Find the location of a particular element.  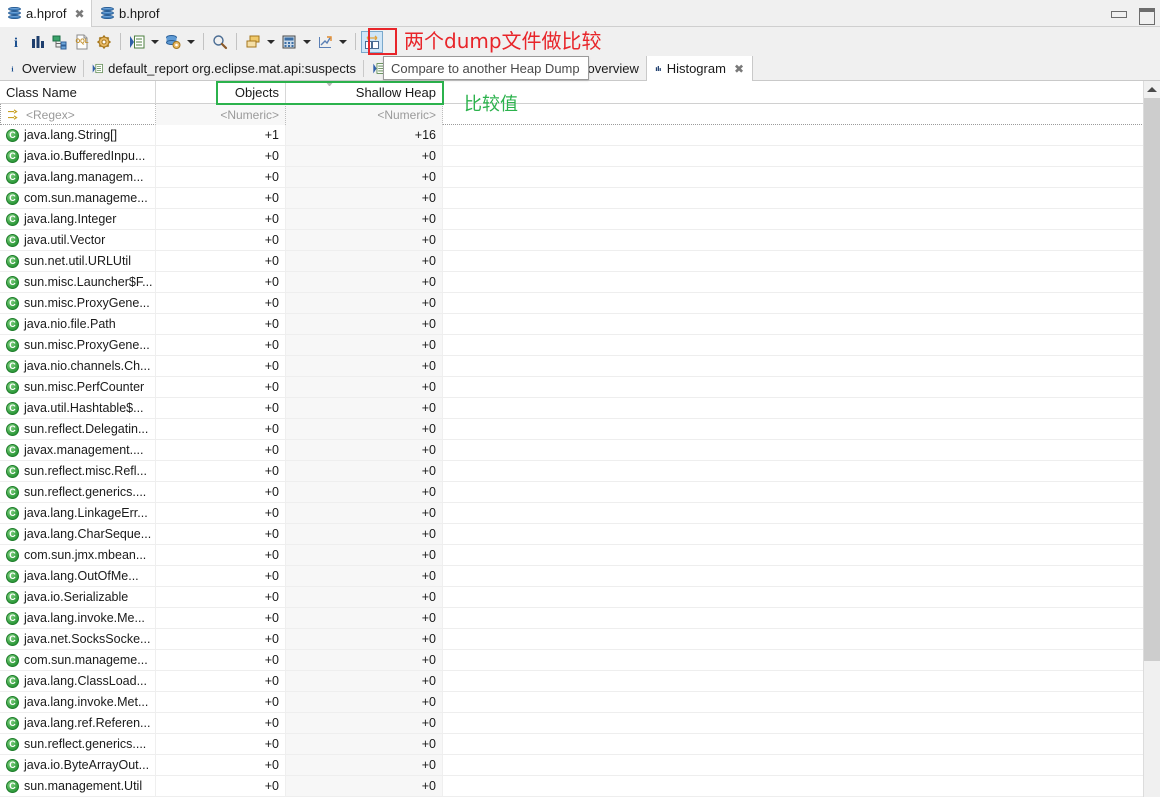

table-row: Cjava.nio.channels.Ch... +0 +0 is located at coordinates (580, 366).